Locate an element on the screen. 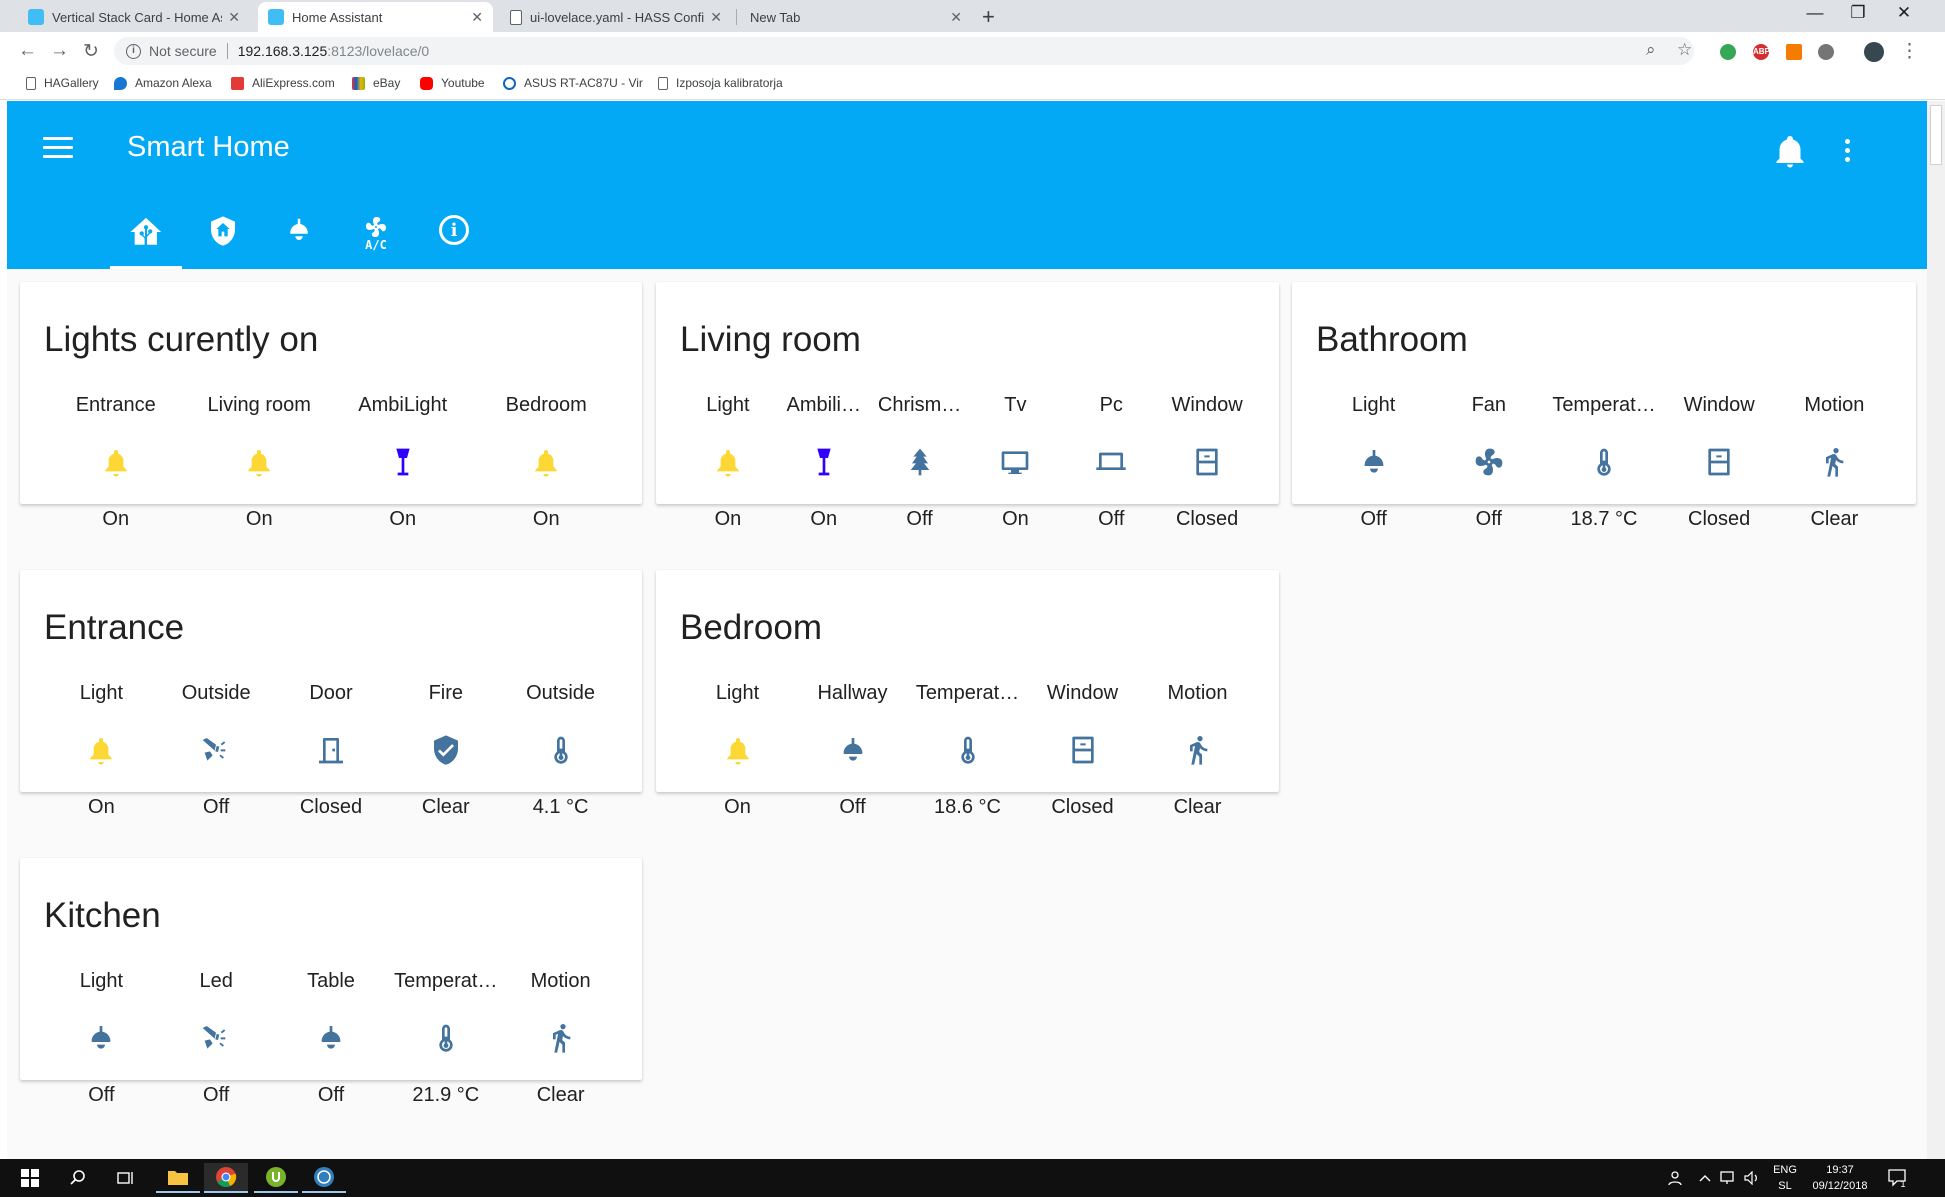  bookmark-youtube: Youtube is located at coordinates (452, 83).